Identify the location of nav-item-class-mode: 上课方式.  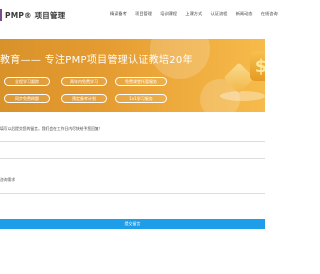
(193, 14).